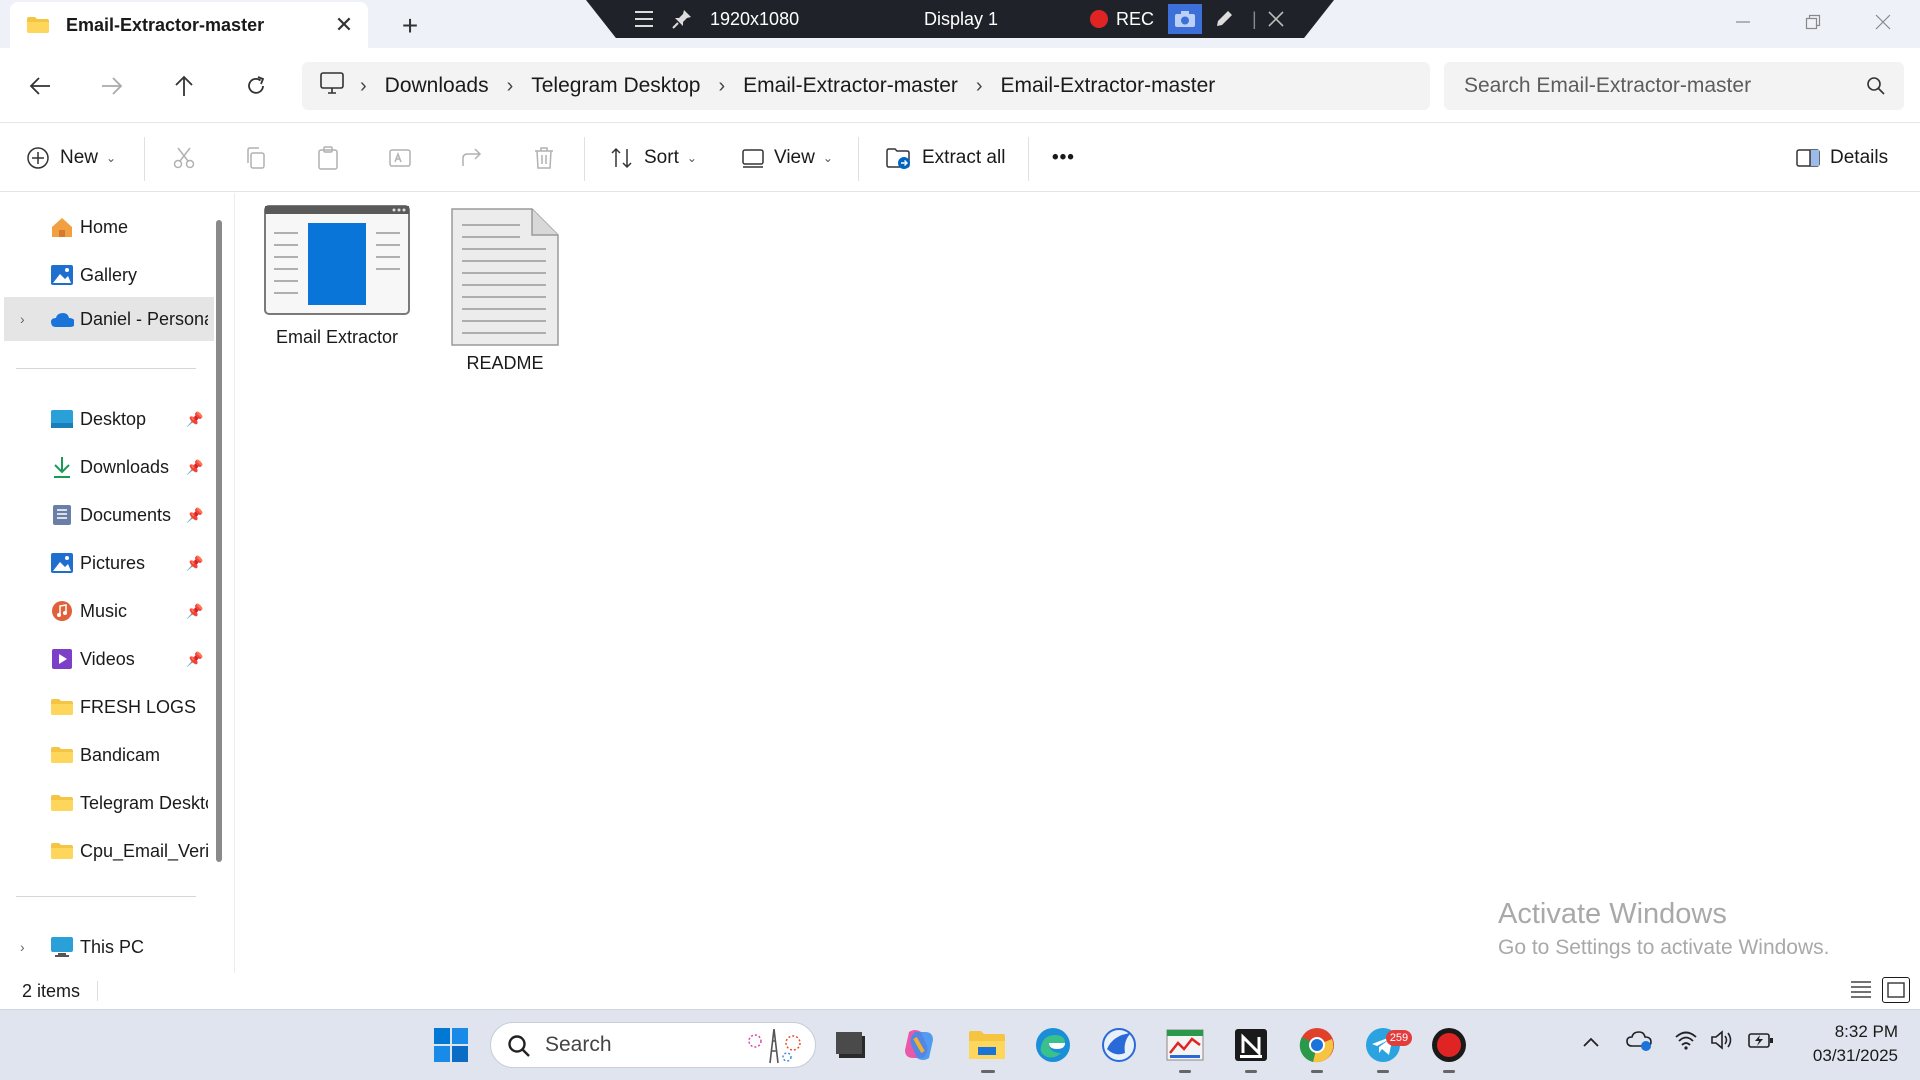  Describe the element at coordinates (1847, 1056) in the screenshot. I see `clock-date: 03/31/2025` at that location.